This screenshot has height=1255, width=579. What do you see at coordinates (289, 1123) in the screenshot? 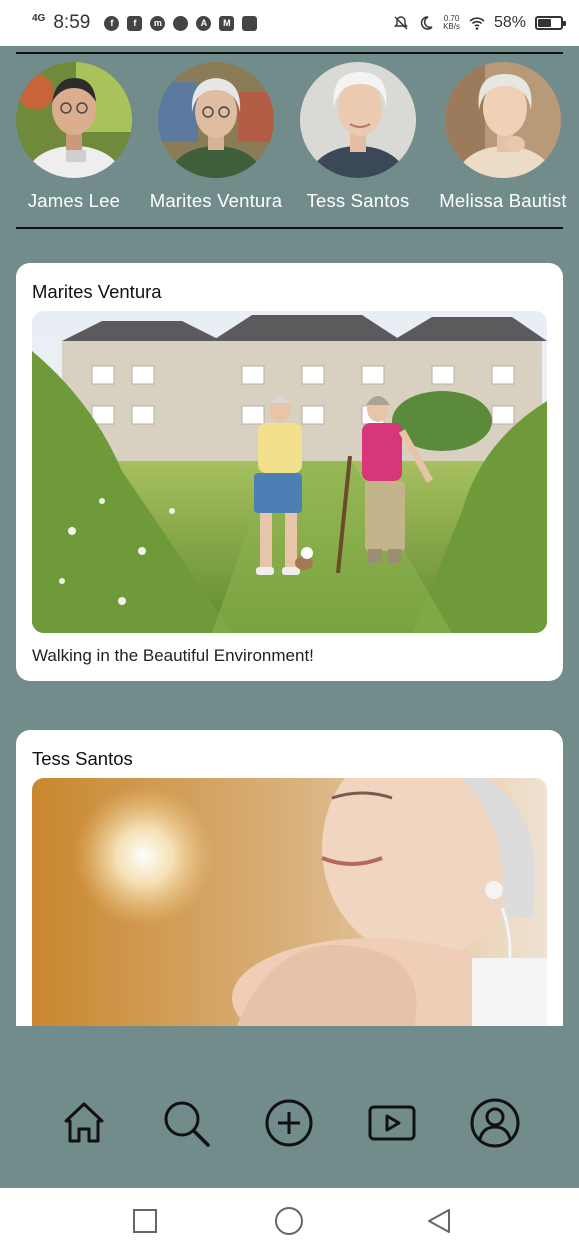
I see `add-post-icon` at bounding box center [289, 1123].